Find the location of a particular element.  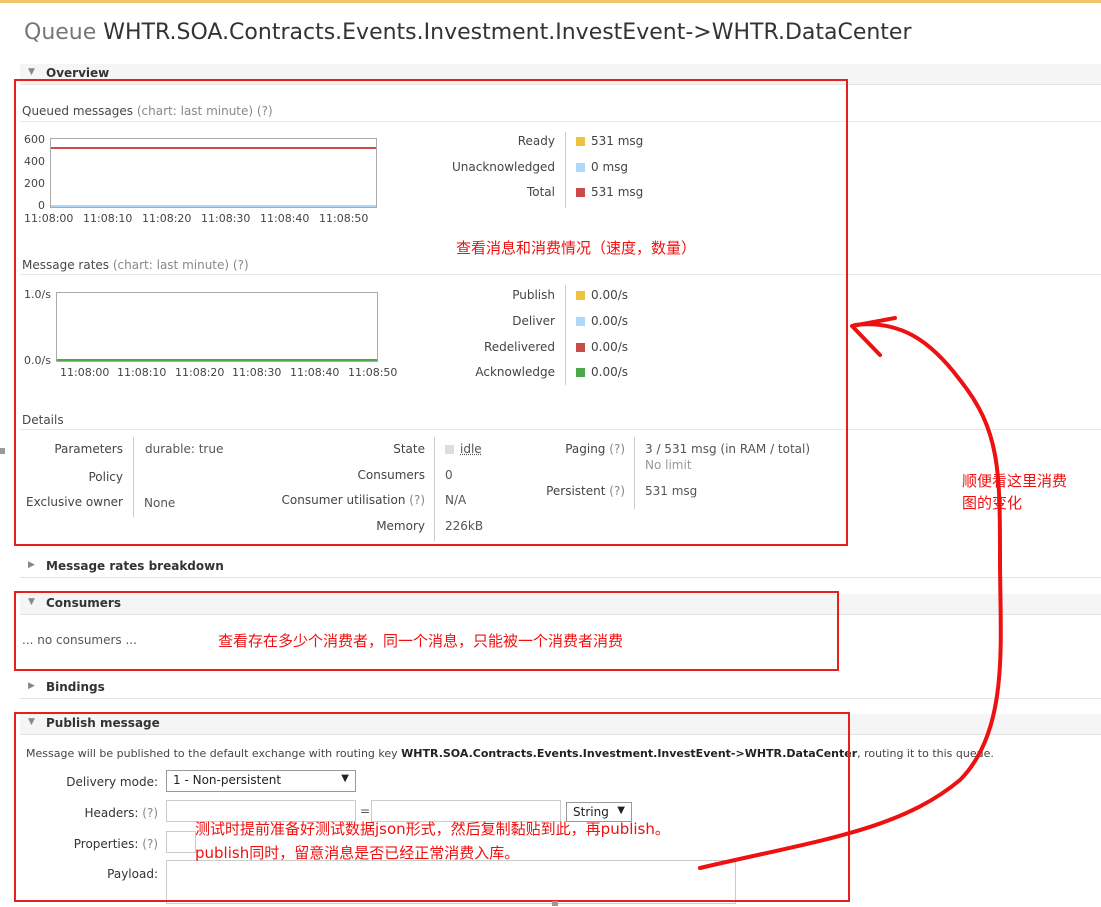

arrow-head is located at coordinates (873, 336).